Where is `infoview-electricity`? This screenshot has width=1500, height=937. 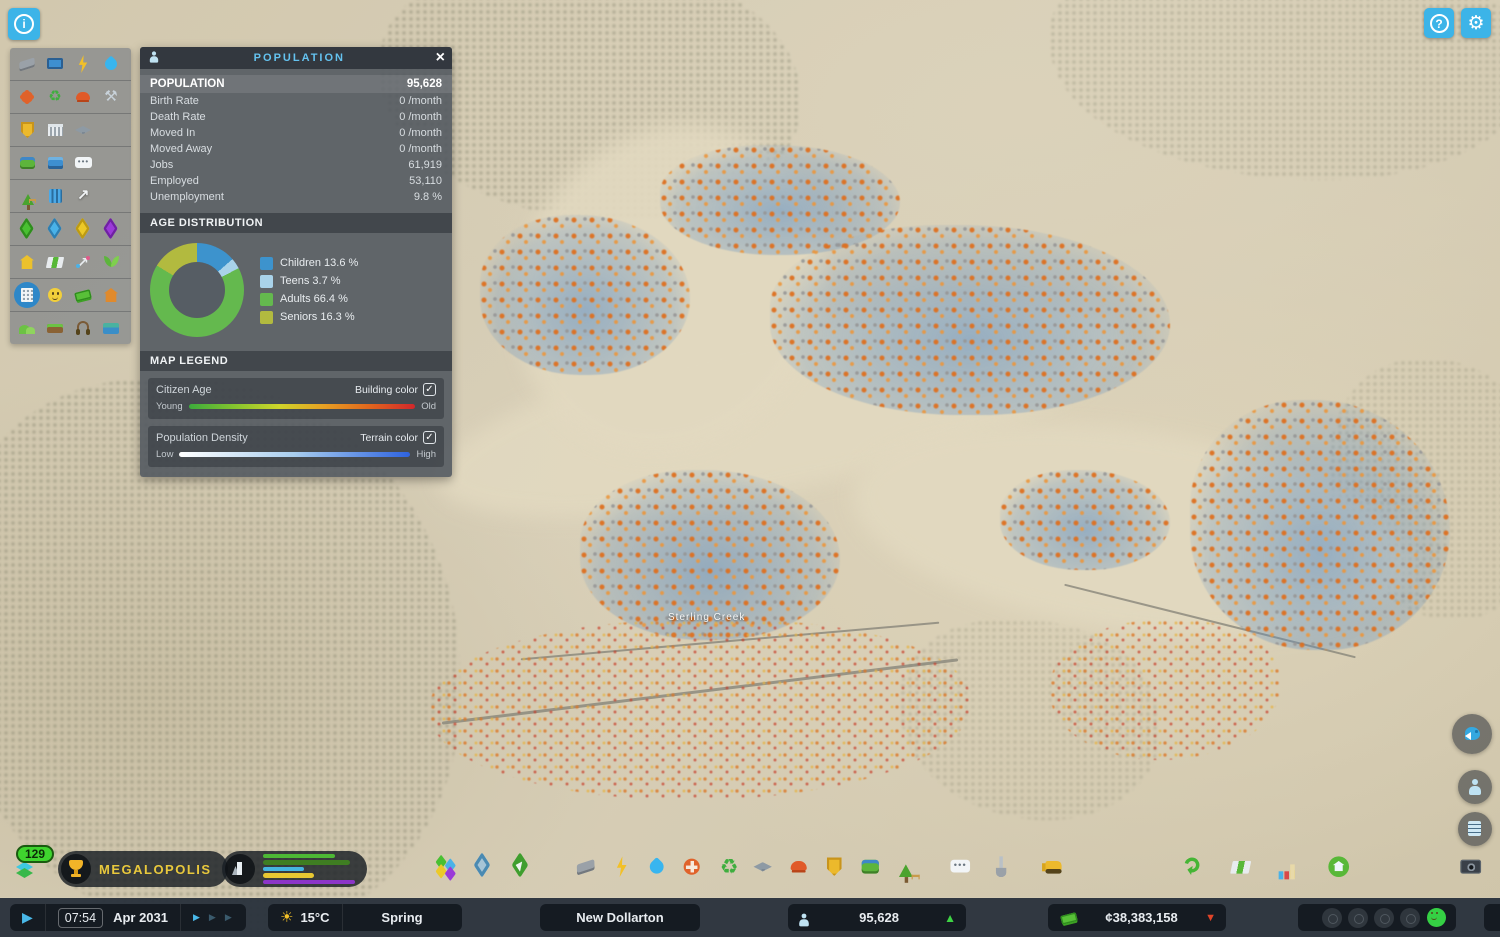
infoview-electricity is located at coordinates (83, 64).